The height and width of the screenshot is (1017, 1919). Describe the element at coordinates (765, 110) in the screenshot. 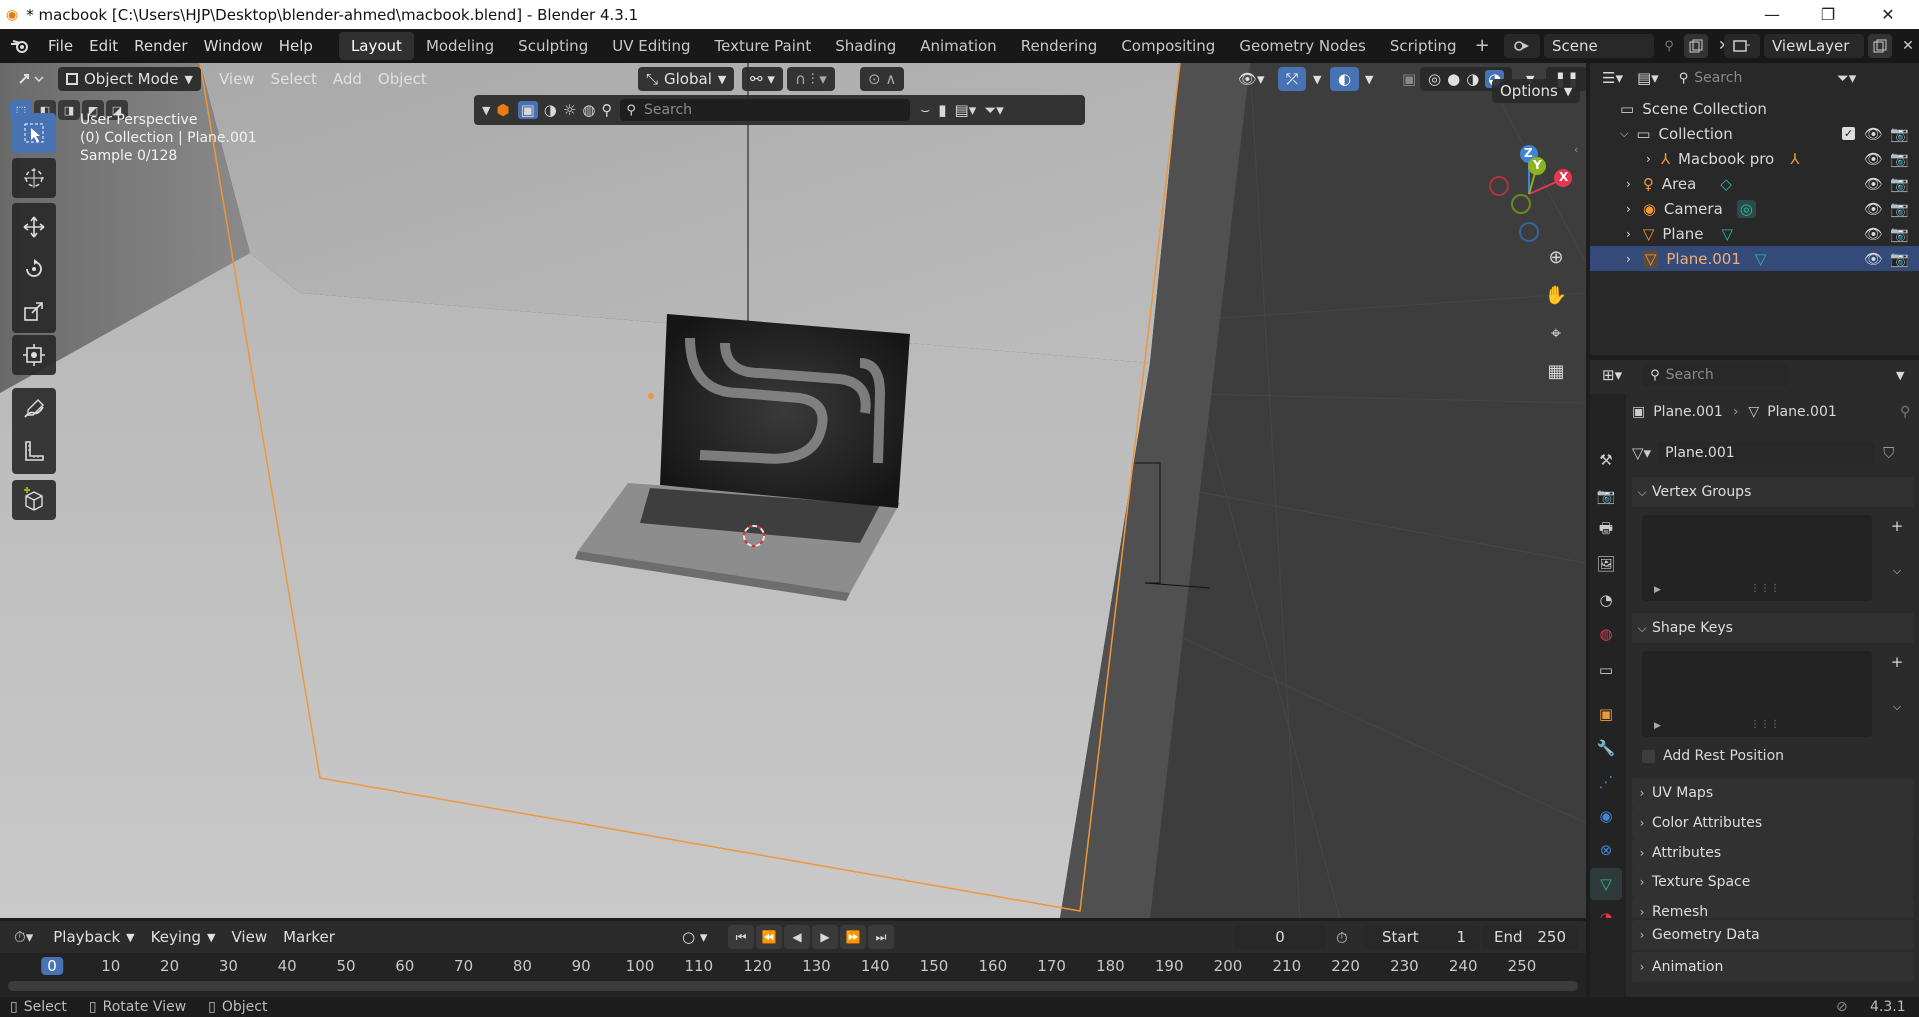

I see `asset-search-input: ⚲ Search` at that location.